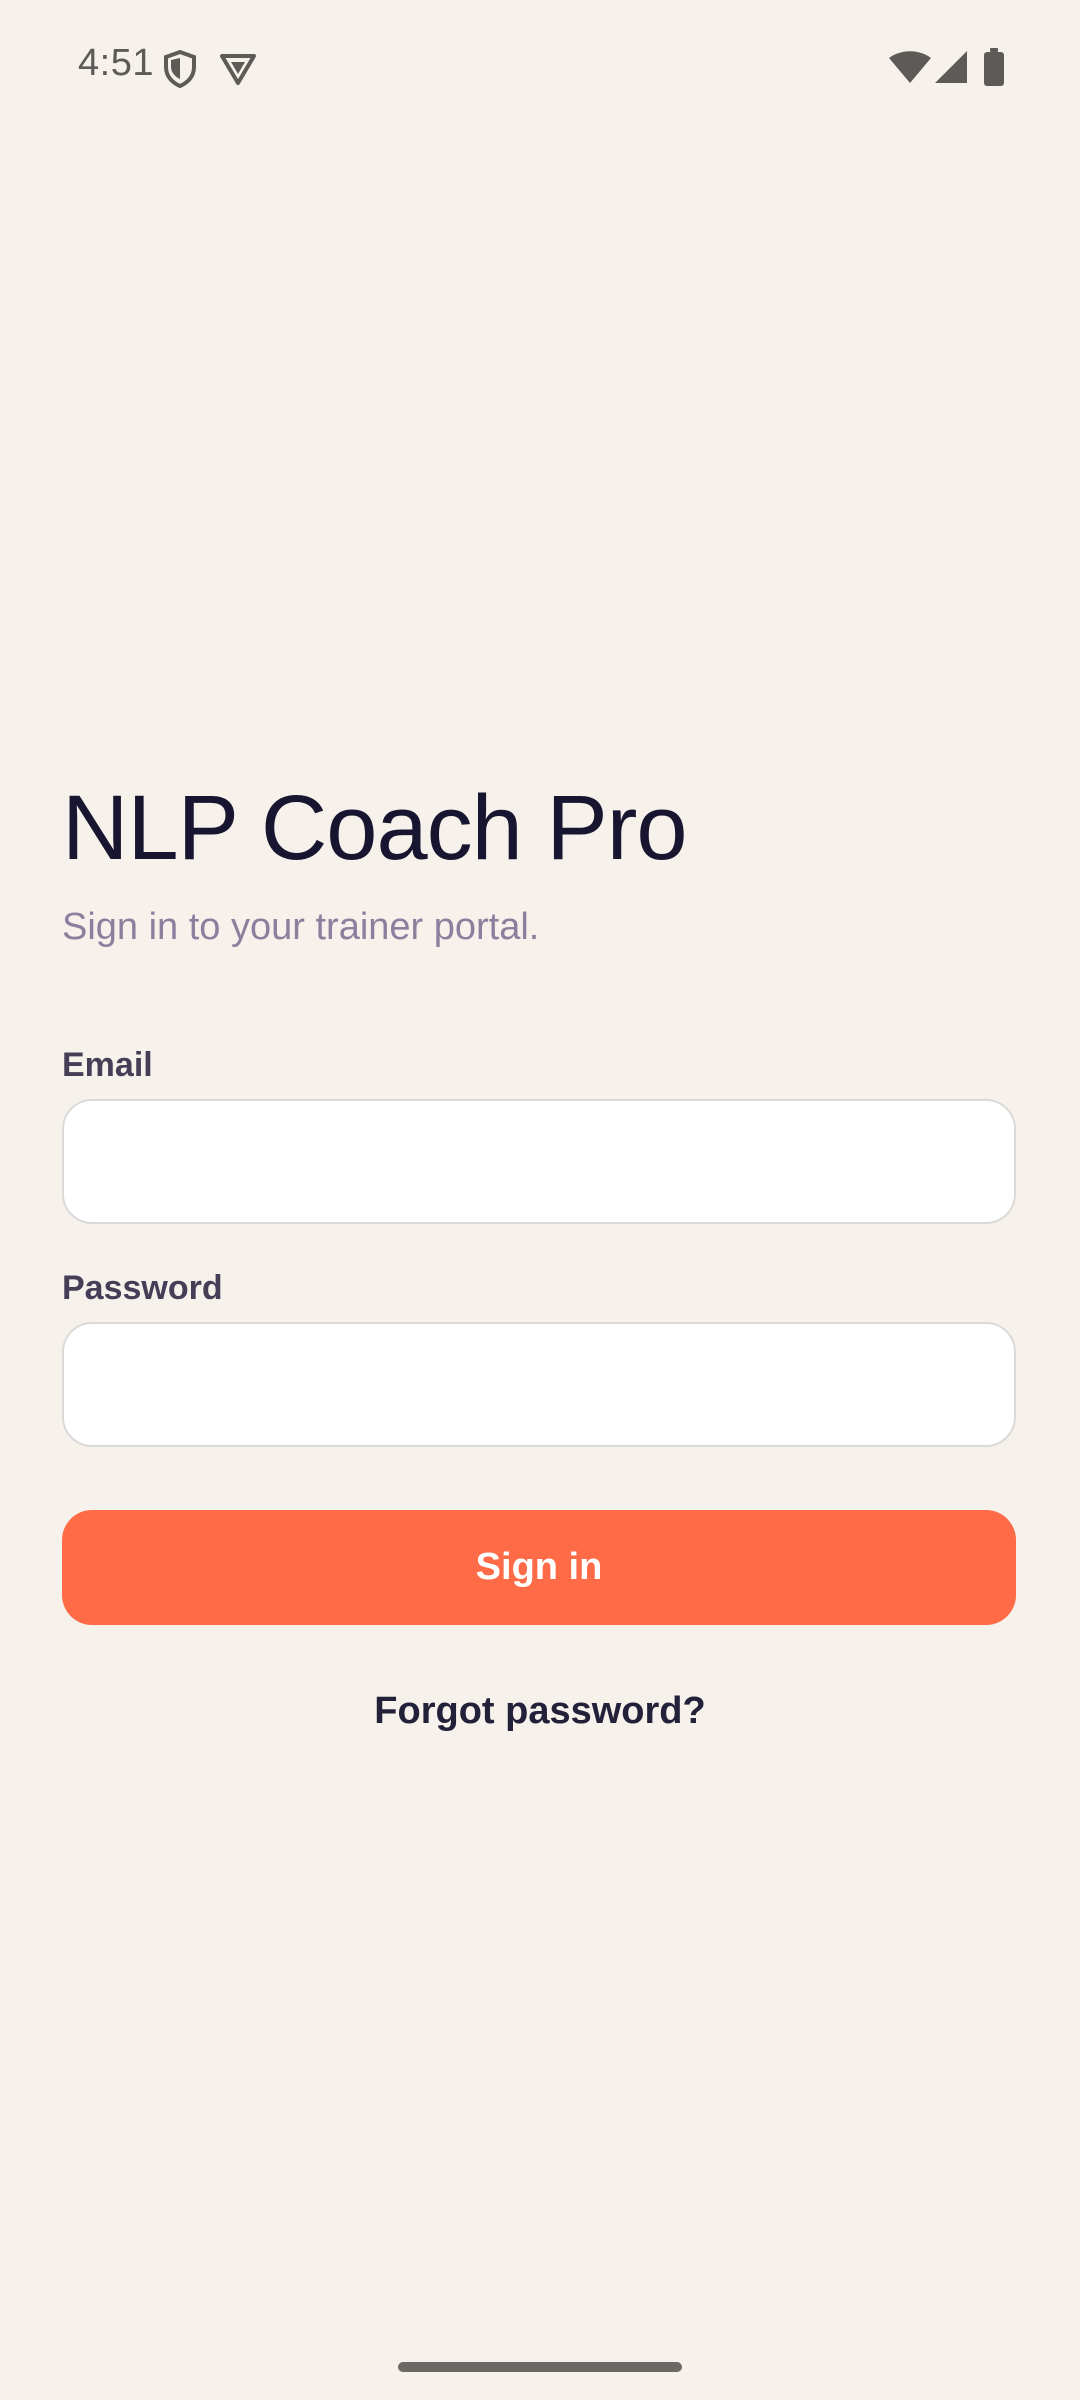  Describe the element at coordinates (540, 1711) in the screenshot. I see `forgot-password-link: Forgot password?` at that location.